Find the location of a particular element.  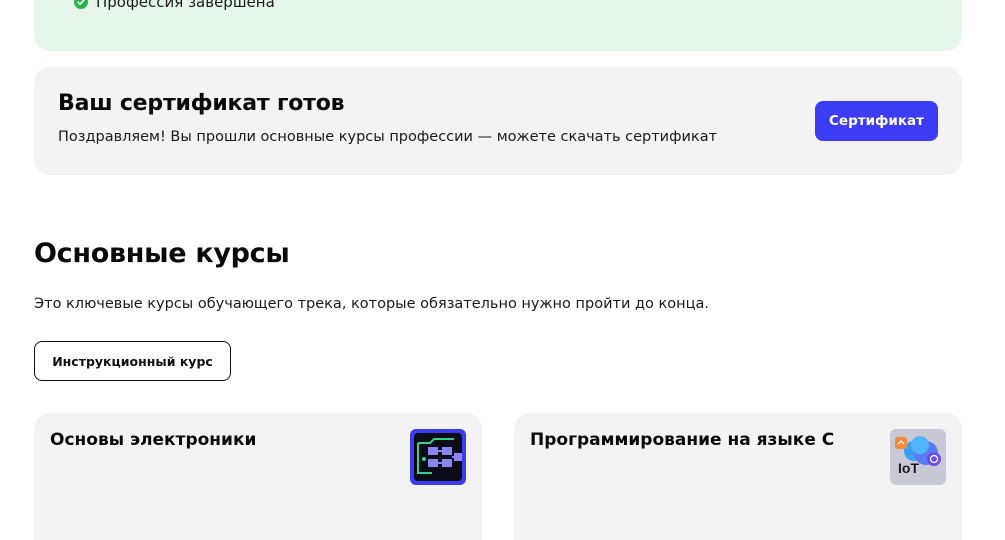

course-title: Основы электроники is located at coordinates (153, 440).